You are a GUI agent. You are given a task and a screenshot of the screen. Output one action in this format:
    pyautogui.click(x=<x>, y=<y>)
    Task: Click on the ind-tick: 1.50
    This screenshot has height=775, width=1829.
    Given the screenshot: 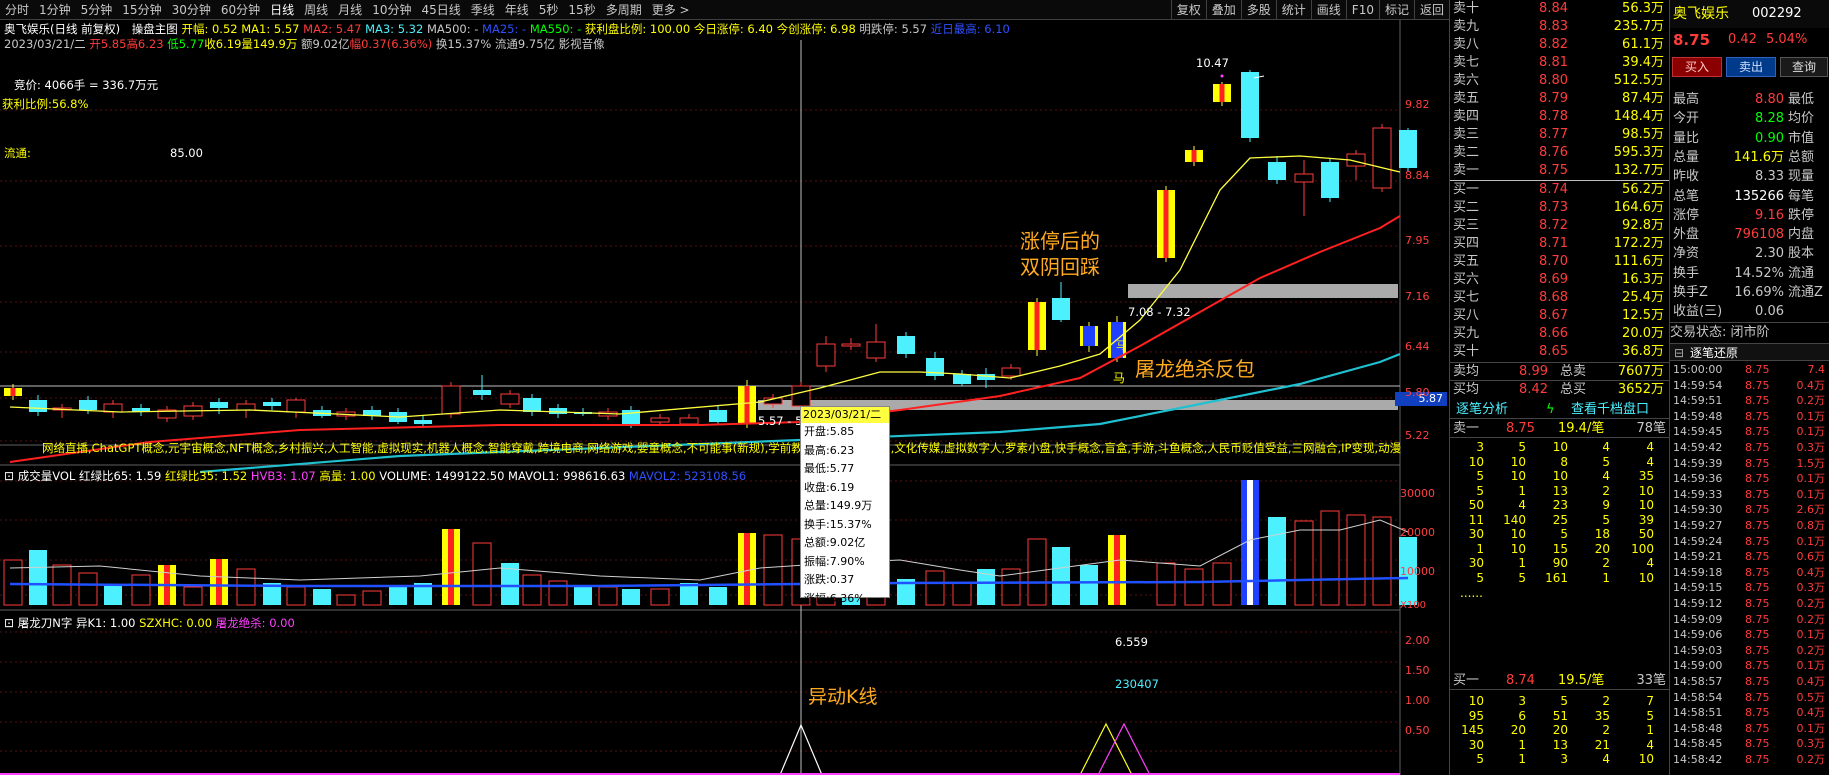 What is the action you would take?
    pyautogui.click(x=1417, y=670)
    